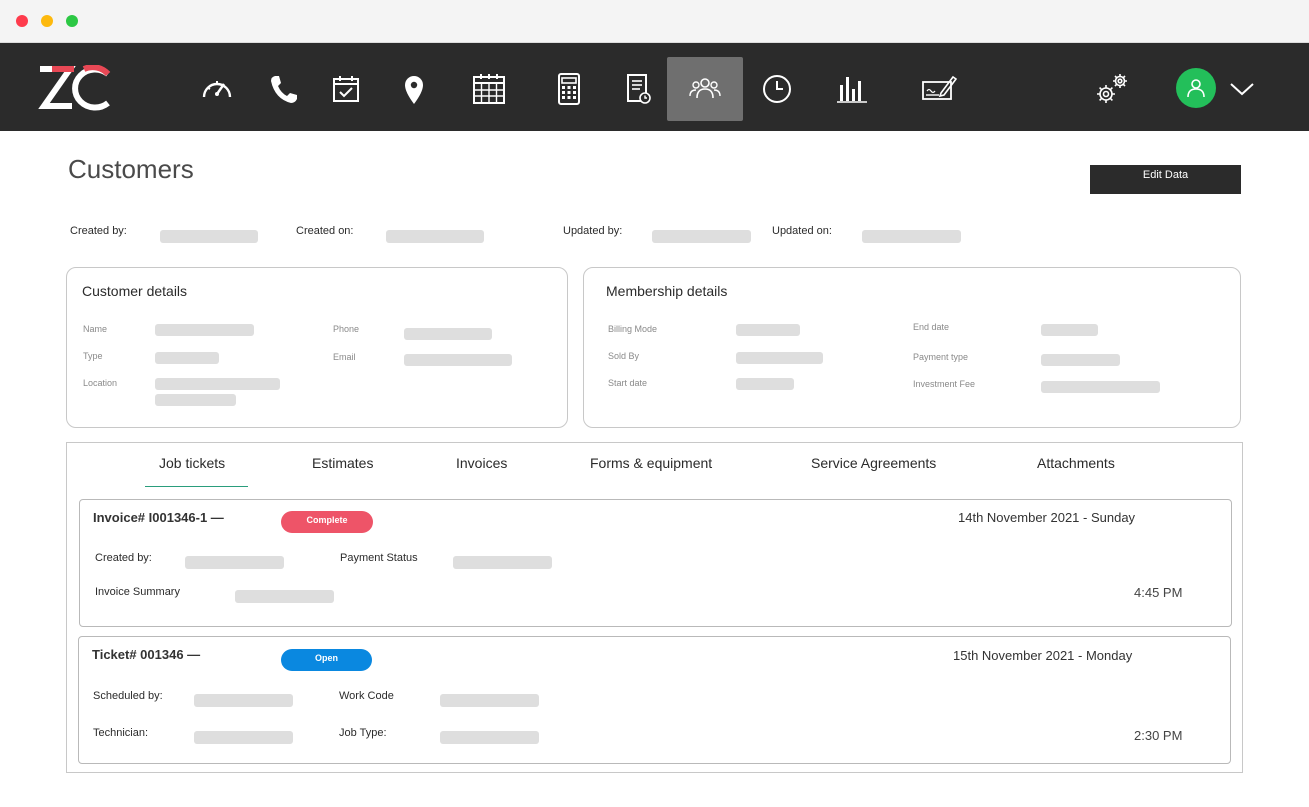 The image size is (1309, 807). What do you see at coordinates (137, 592) in the screenshot?
I see `invoice-summary-label: Invoice Summary` at bounding box center [137, 592].